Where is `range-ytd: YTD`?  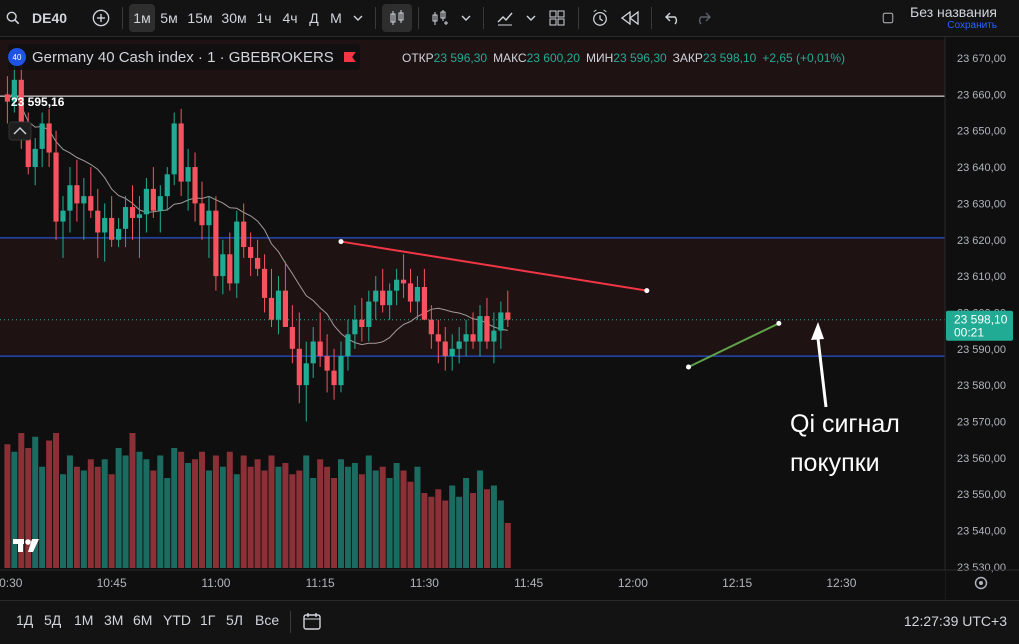 range-ytd: YTD is located at coordinates (177, 620).